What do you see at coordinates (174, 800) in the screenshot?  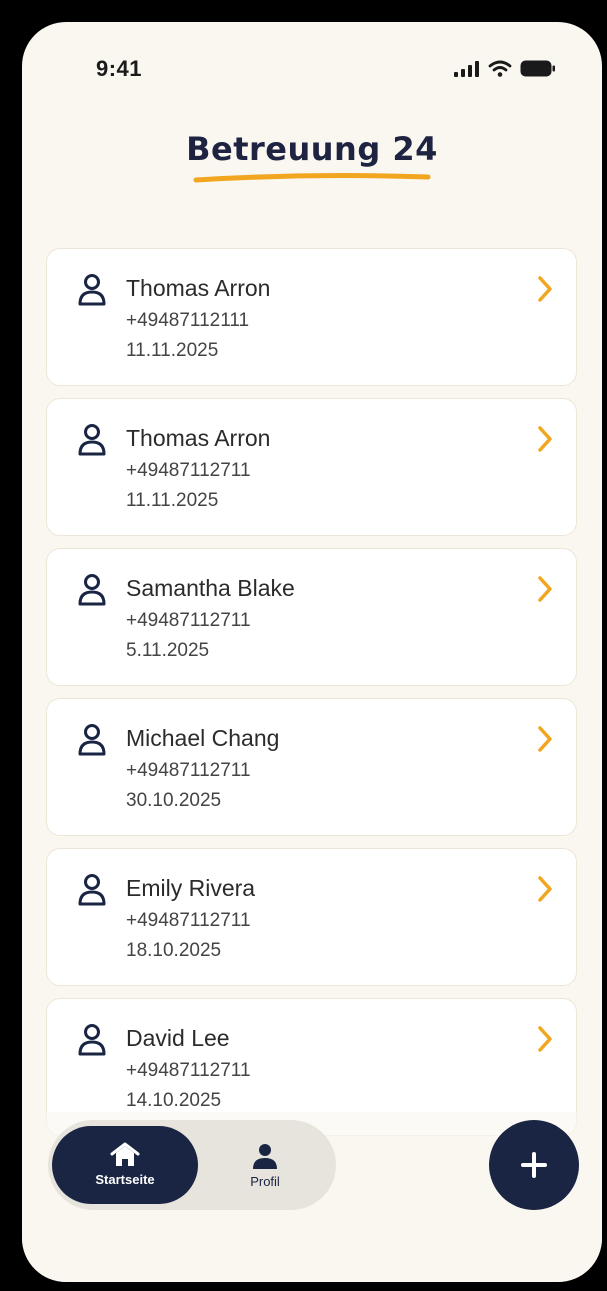 I see `contact-date: 30.10.2025` at bounding box center [174, 800].